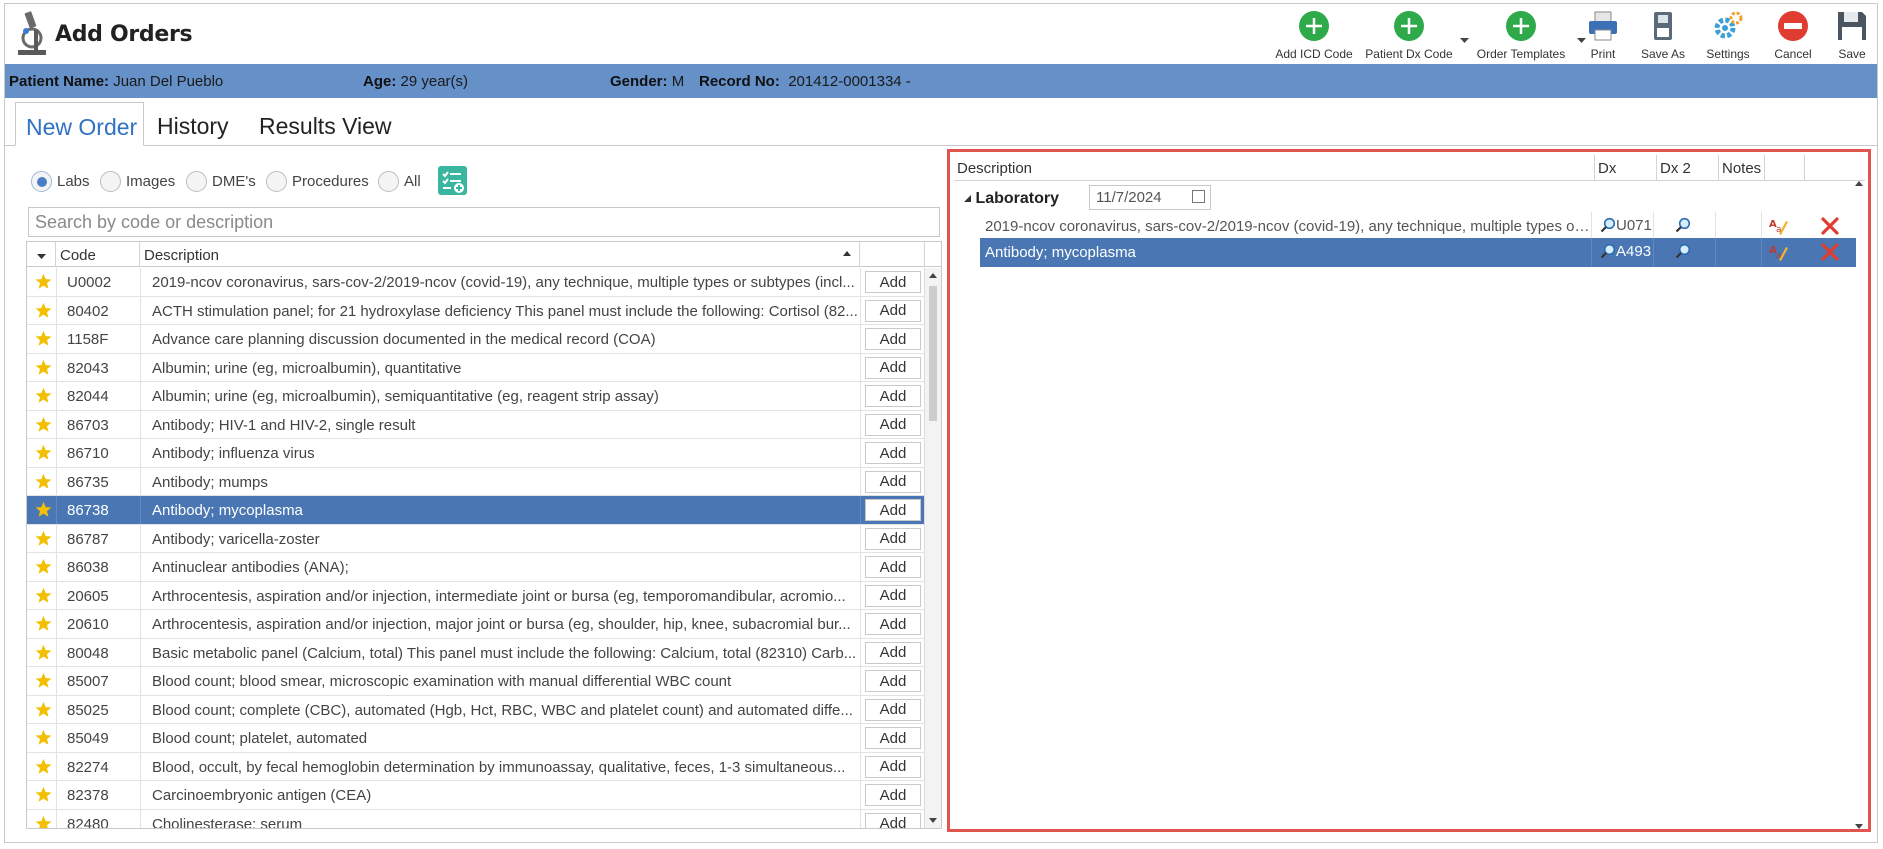 The width and height of the screenshot is (1883, 849). I want to click on table-row: 86710 Antibody; influenza virus Add, so click(476, 453).